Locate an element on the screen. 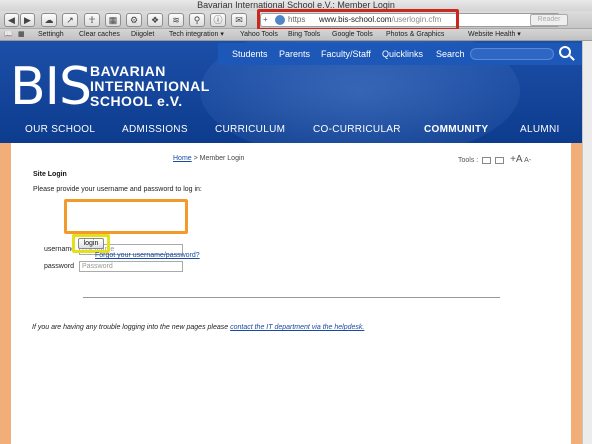 This screenshot has width=592, height=444. breadcrumb: Home > Member Login is located at coordinates (208, 158).